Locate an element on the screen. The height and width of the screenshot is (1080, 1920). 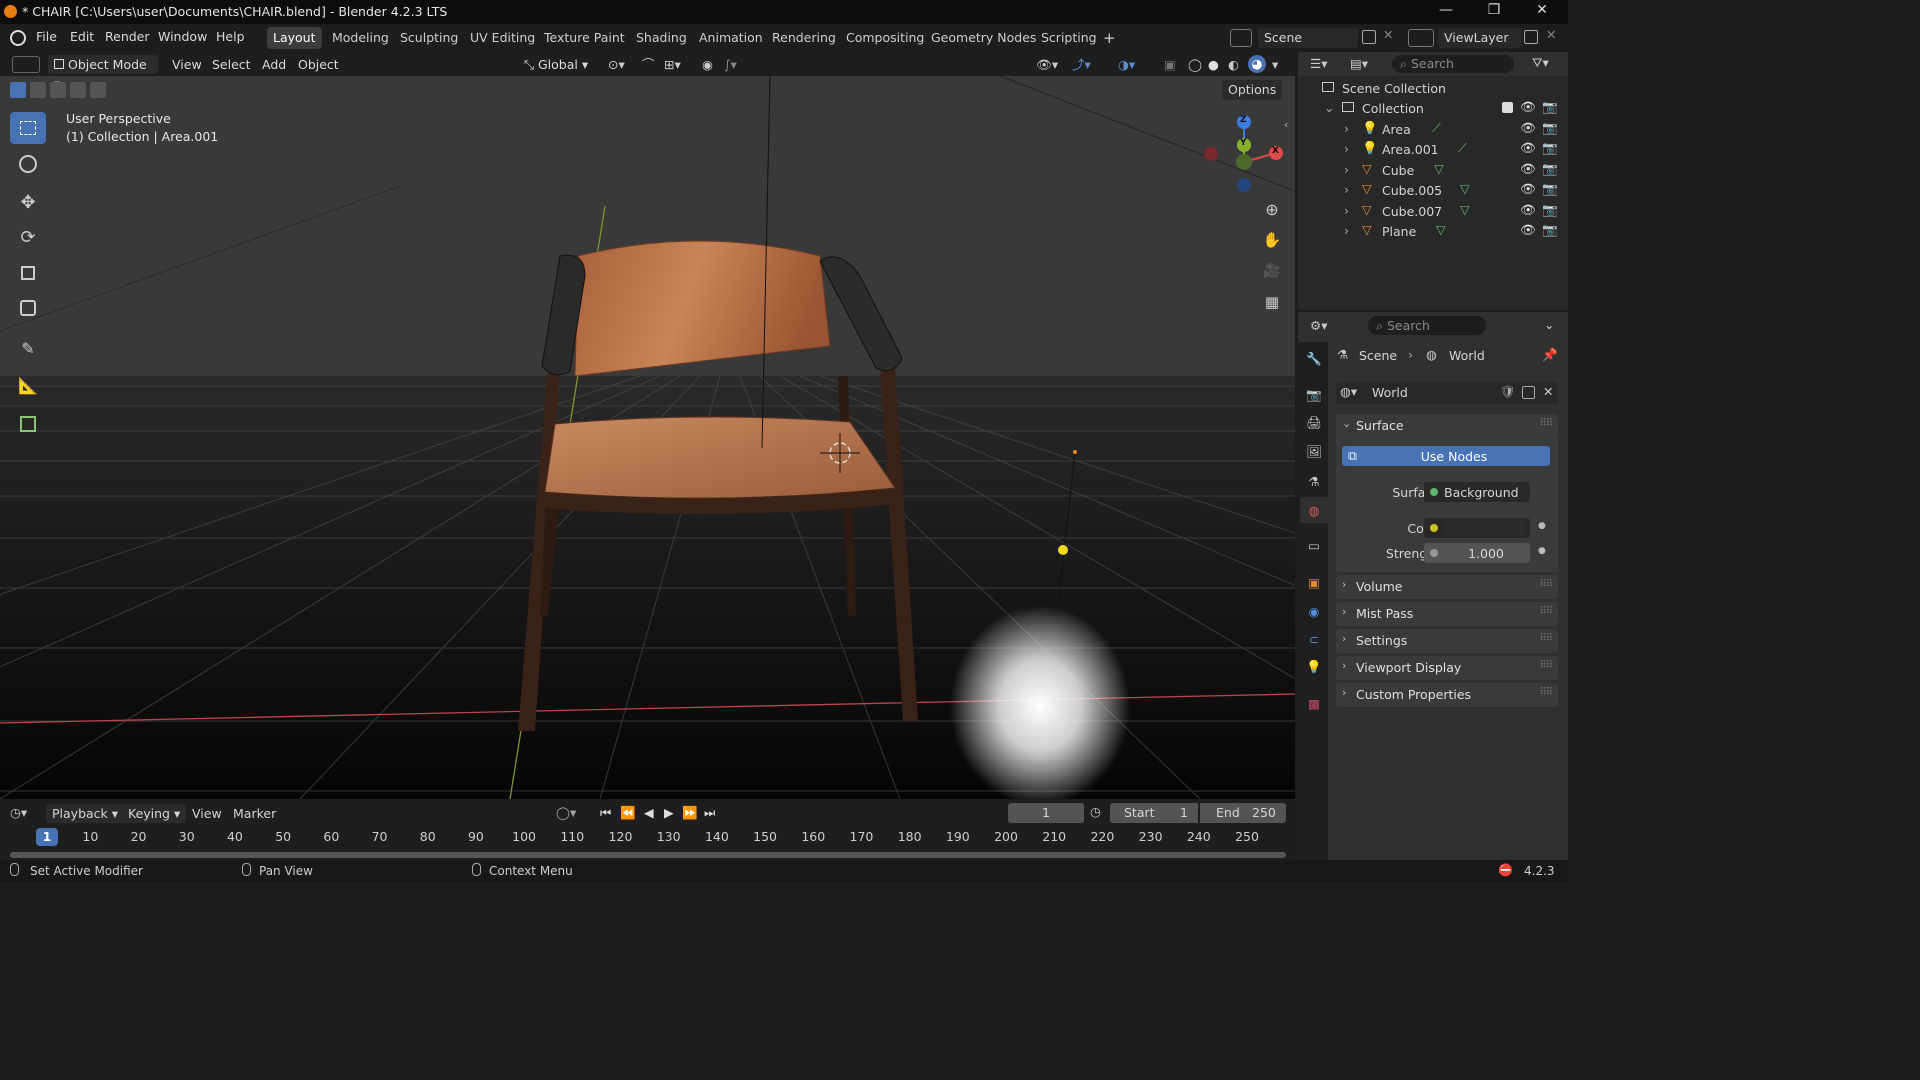
shading-options-icon: ▾ is located at coordinates (1275, 64).